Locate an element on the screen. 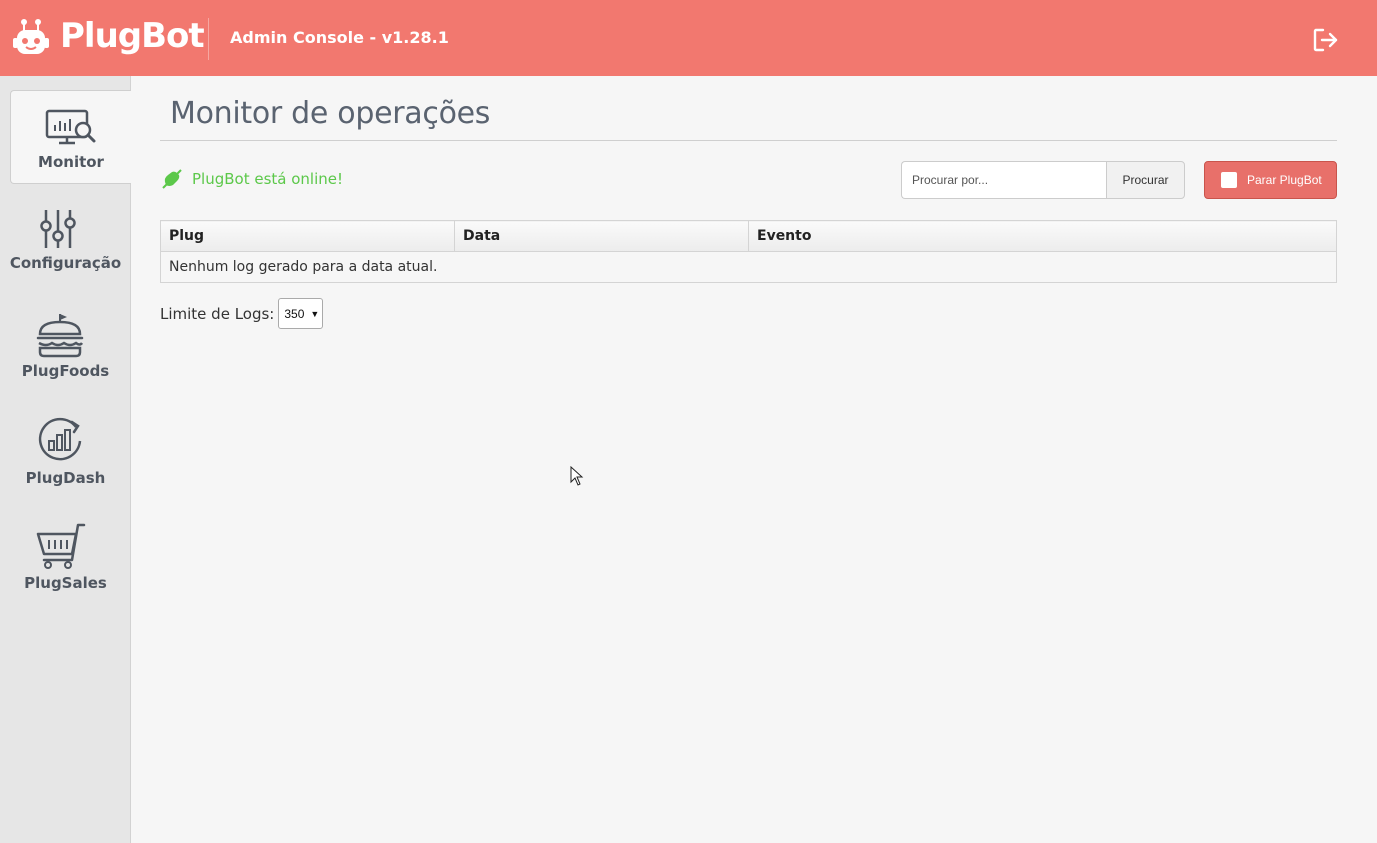 Image resolution: width=1377 pixels, height=843 pixels. empty-table-message: Nenhum log gerado para a data atual. is located at coordinates (748, 267).